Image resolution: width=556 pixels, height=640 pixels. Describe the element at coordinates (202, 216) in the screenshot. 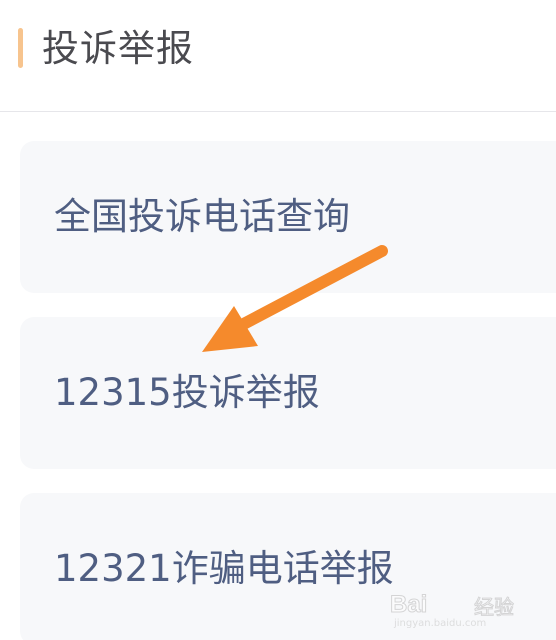

I see `menu-item-label: 全国投诉电话查询` at that location.